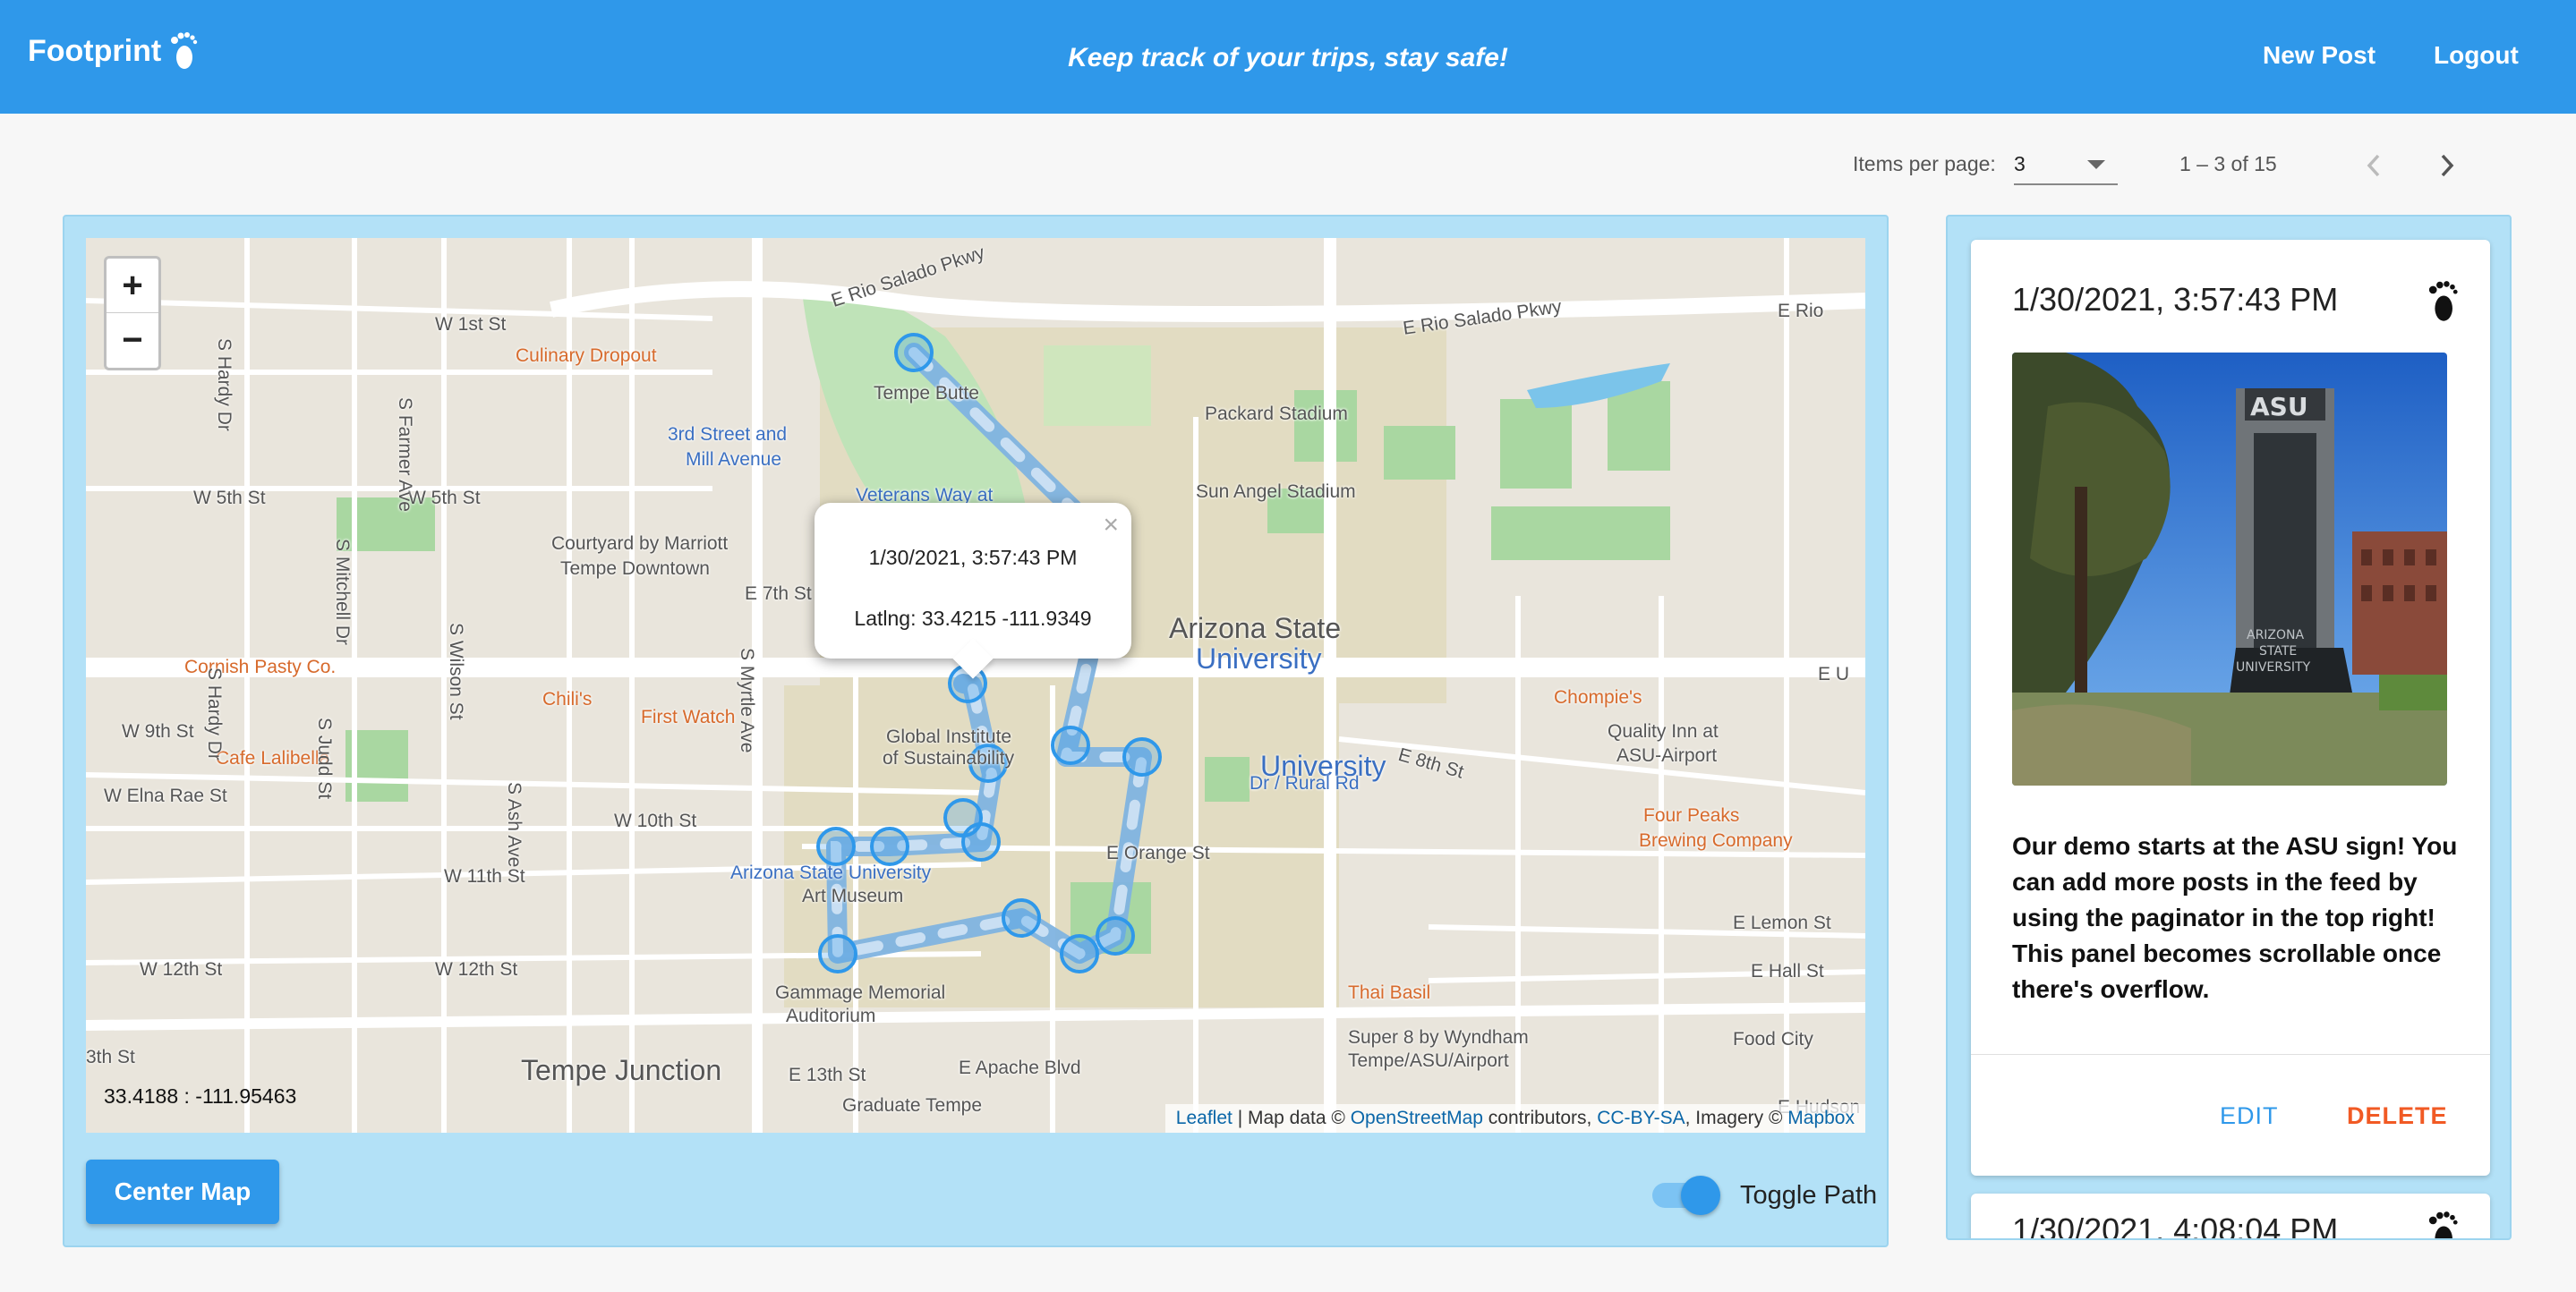 The width and height of the screenshot is (2576, 1292). Describe the element at coordinates (200, 1096) in the screenshot. I see `cursor-coordinates: 33.4188 : -111.95463` at that location.